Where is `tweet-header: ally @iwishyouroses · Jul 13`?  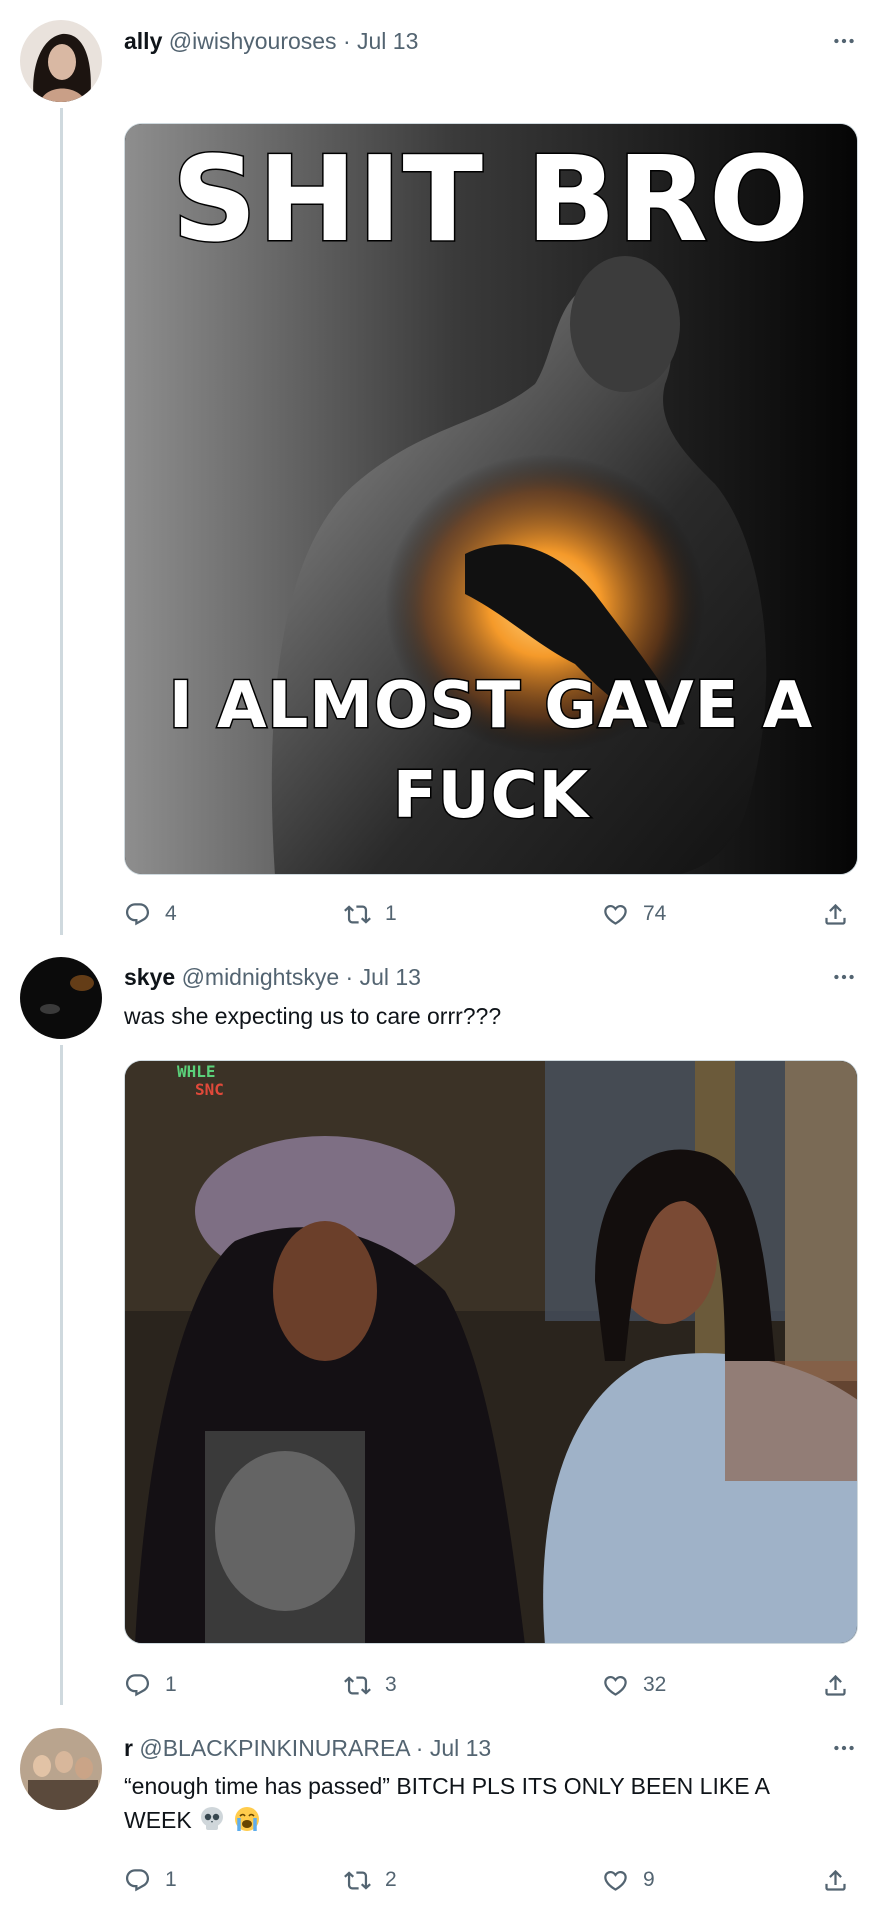
tweet-header: ally @iwishyouroses · Jul 13 is located at coordinates (271, 41).